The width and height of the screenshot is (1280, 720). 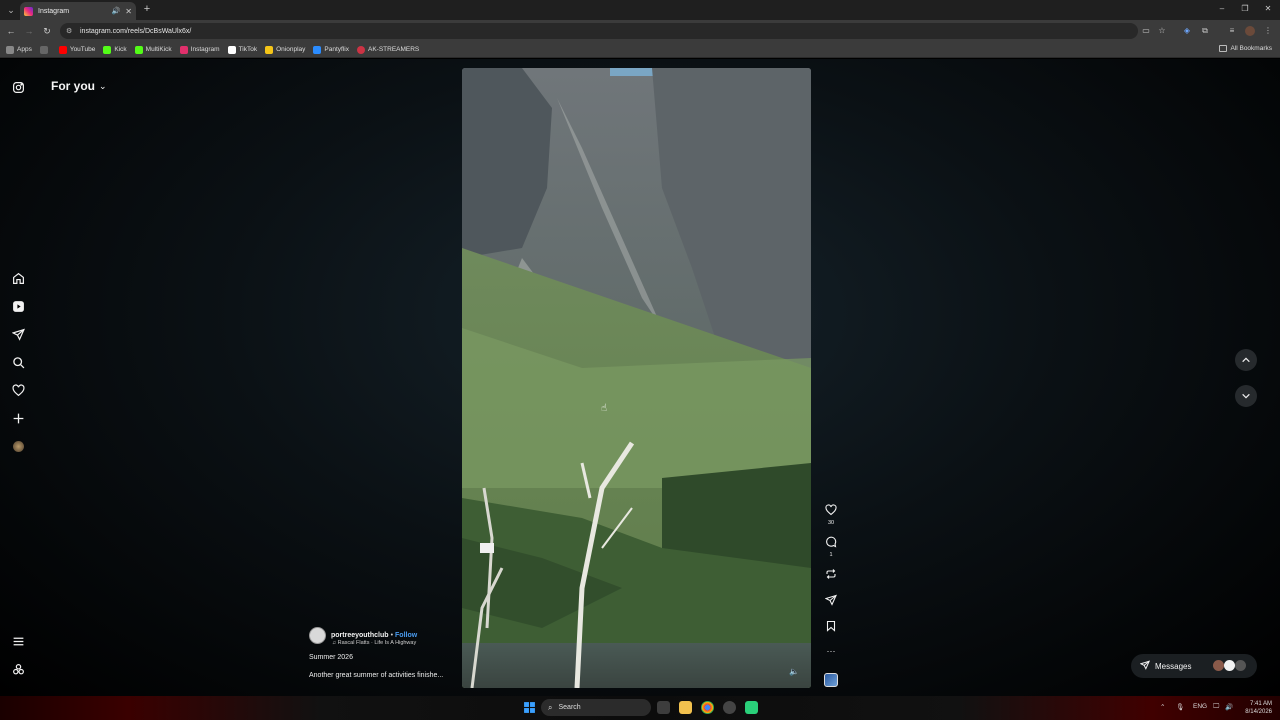 I want to click on comment-count: 1, so click(x=831, y=555).